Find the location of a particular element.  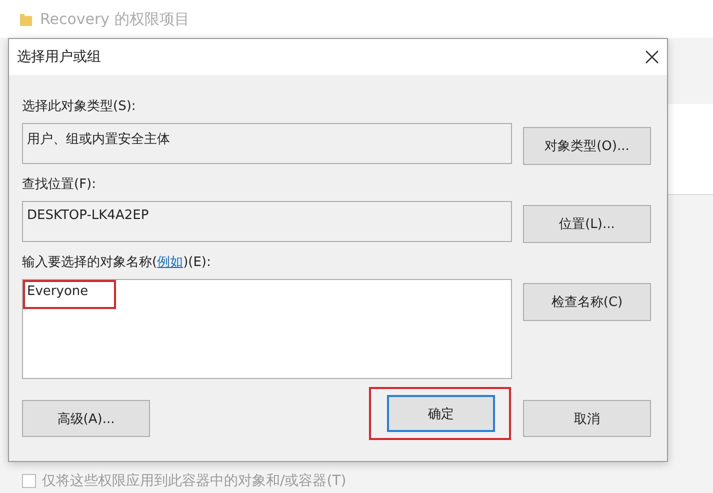

close-icon is located at coordinates (652, 57).